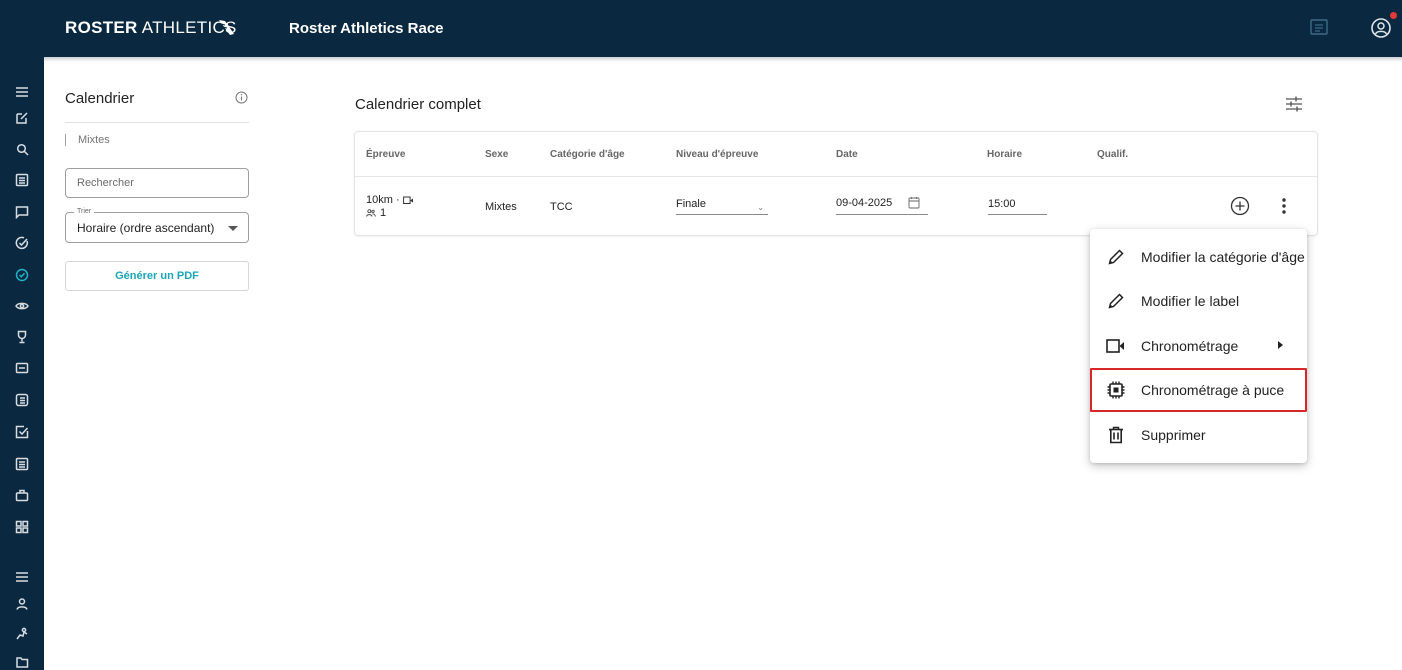  What do you see at coordinates (722, 206) in the screenshot?
I see `niveau-select: Finale ⌄` at bounding box center [722, 206].